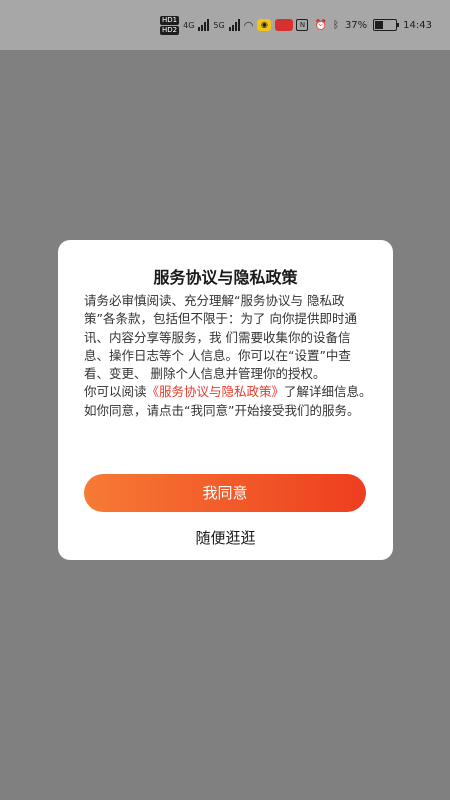 The width and height of the screenshot is (450, 800). Describe the element at coordinates (227, 25) in the screenshot. I see `status-bar-left: HD1 HD2 4G 5G ◠ ◉` at that location.